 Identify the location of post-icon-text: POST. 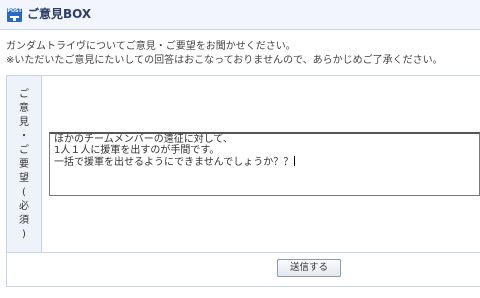
(14, 11).